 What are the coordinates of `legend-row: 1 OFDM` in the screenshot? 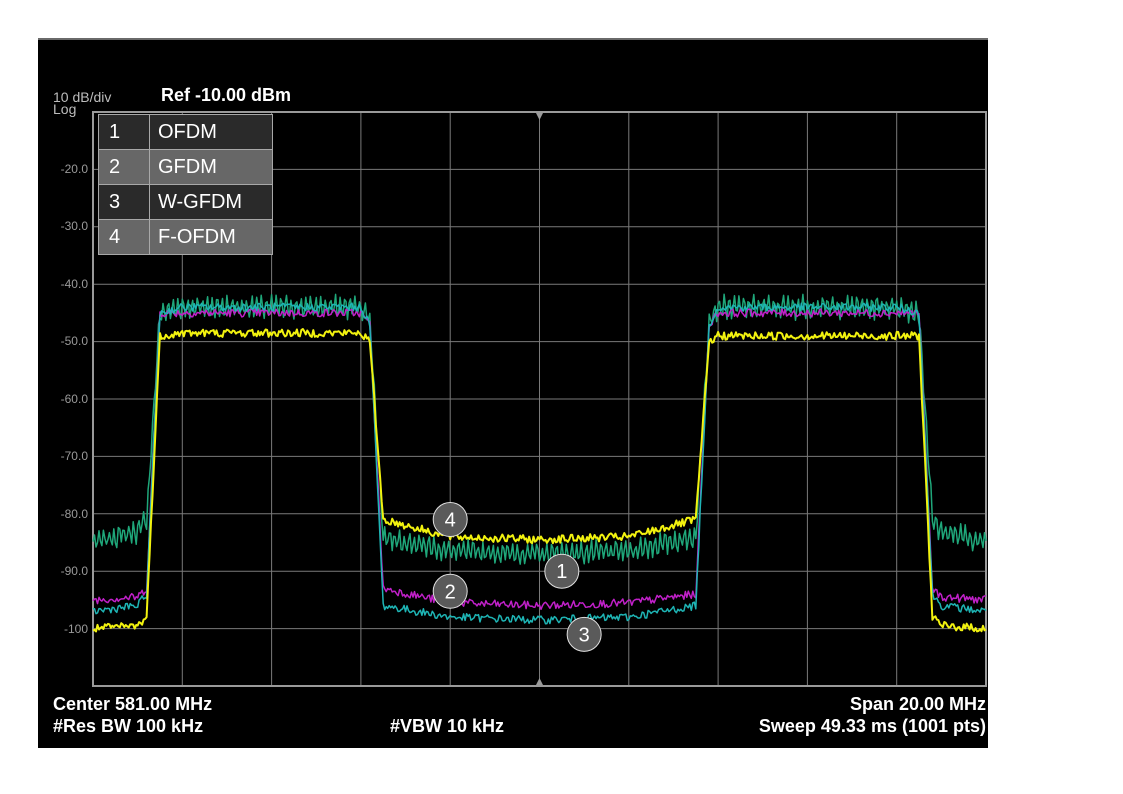 It's located at (185, 132).